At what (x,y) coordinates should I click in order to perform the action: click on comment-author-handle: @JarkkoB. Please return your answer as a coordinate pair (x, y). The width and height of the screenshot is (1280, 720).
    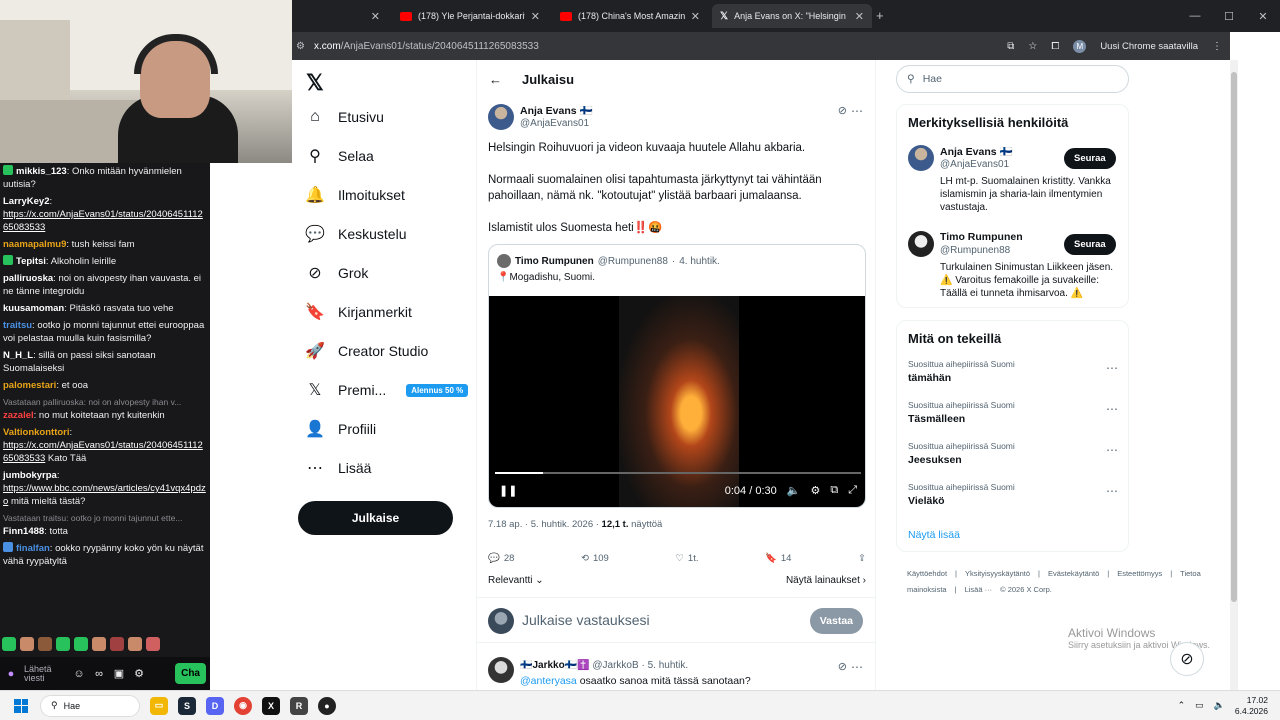
    Looking at the image, I should click on (615, 665).